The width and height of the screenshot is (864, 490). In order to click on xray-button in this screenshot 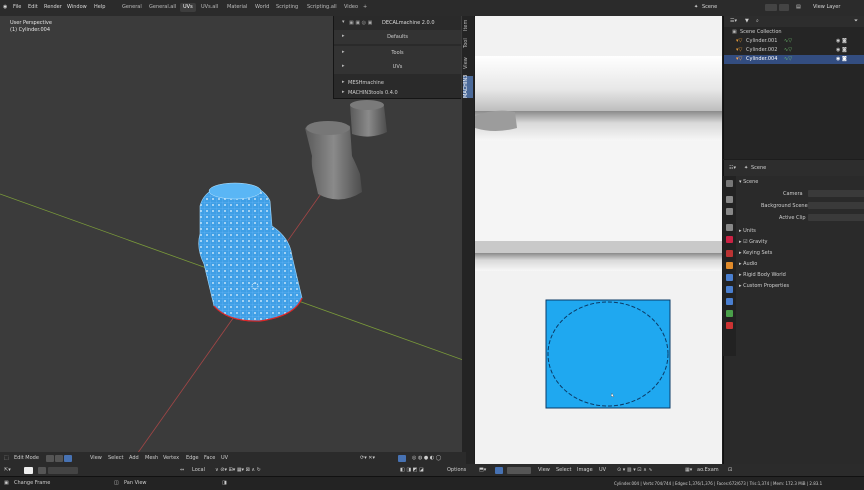, I will do `click(402, 458)`.